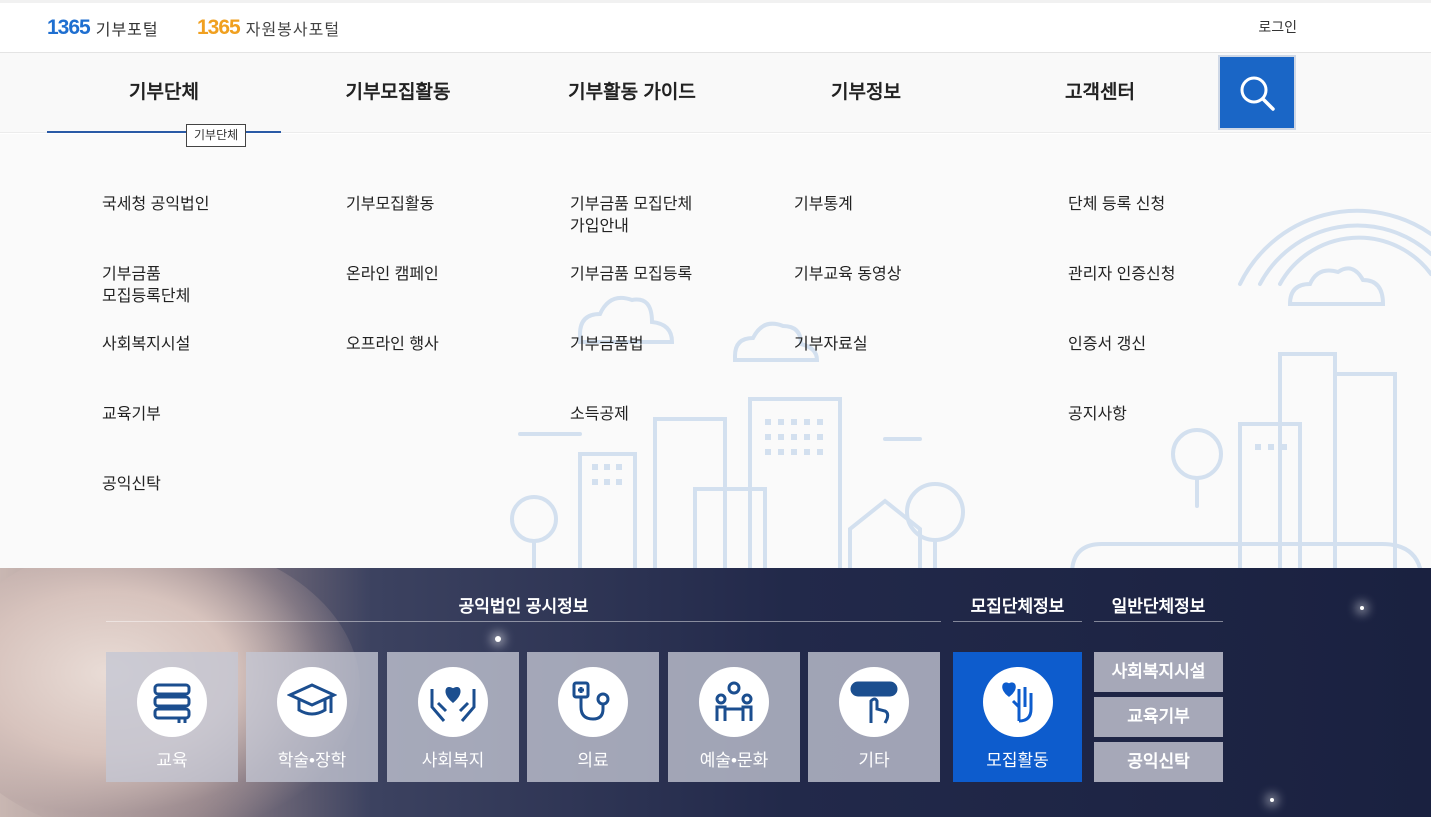  Describe the element at coordinates (1168, 345) in the screenshot. I see `menu-link-cert-renewal: 인증서 갱신` at that location.